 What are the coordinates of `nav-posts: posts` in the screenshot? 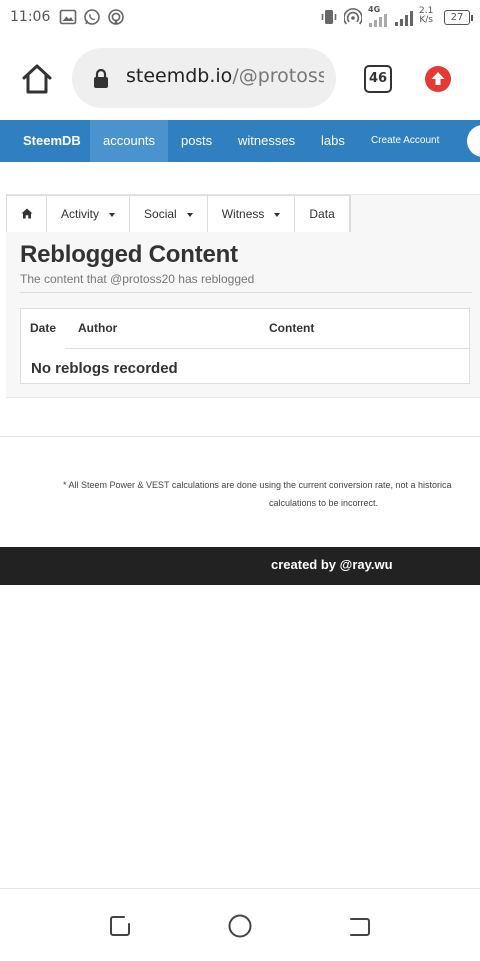 It's located at (196, 141).